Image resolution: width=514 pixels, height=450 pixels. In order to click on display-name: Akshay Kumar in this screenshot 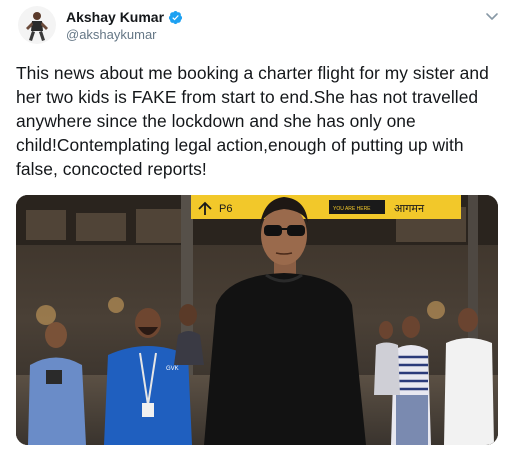, I will do `click(115, 17)`.